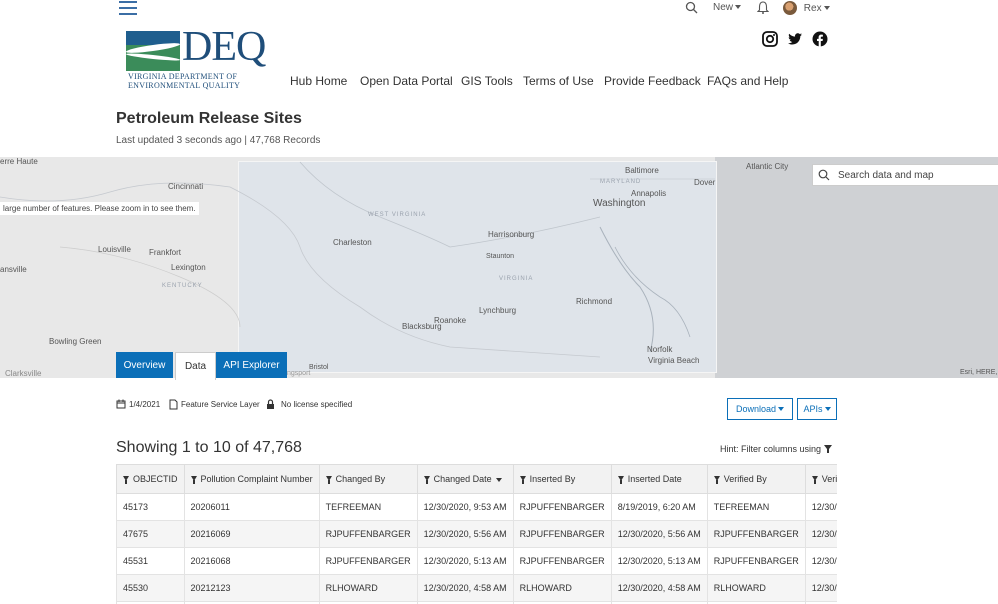 This screenshot has height=604, width=998. Describe the element at coordinates (767, 166) in the screenshot. I see `map-label: Atlantic City` at that location.